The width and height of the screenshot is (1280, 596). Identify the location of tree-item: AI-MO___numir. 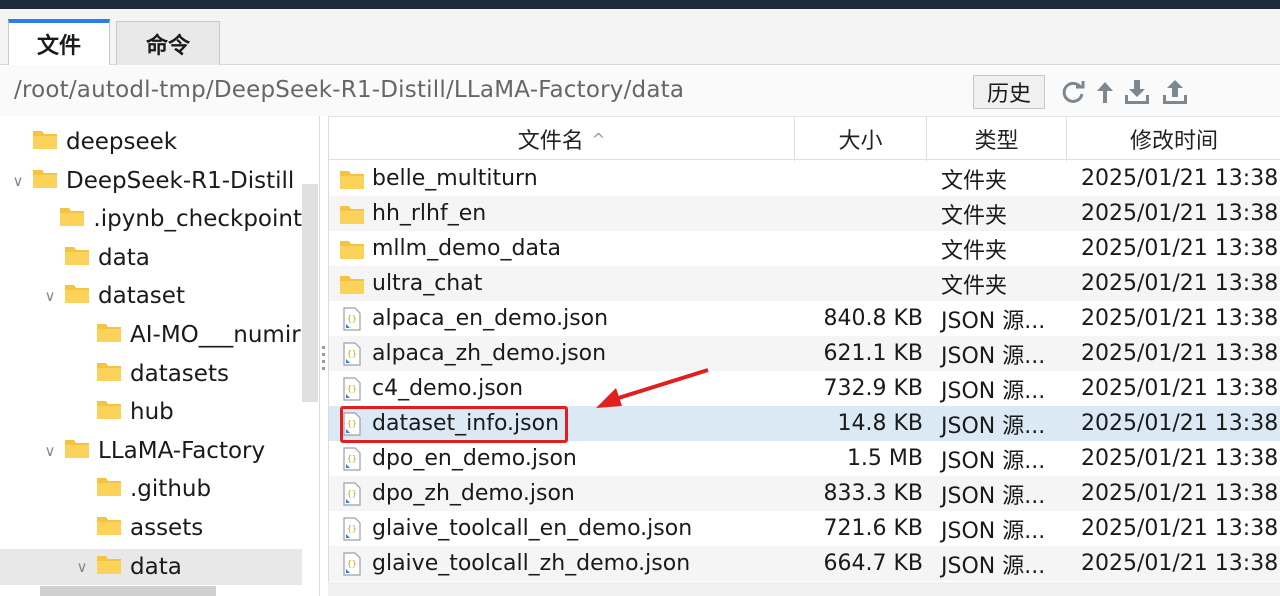
(151, 335).